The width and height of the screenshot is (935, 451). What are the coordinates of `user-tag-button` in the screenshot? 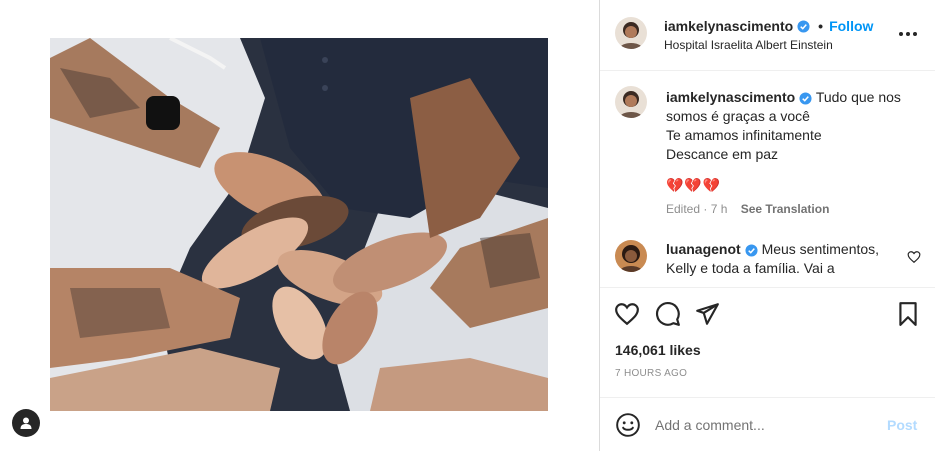 It's located at (26, 423).